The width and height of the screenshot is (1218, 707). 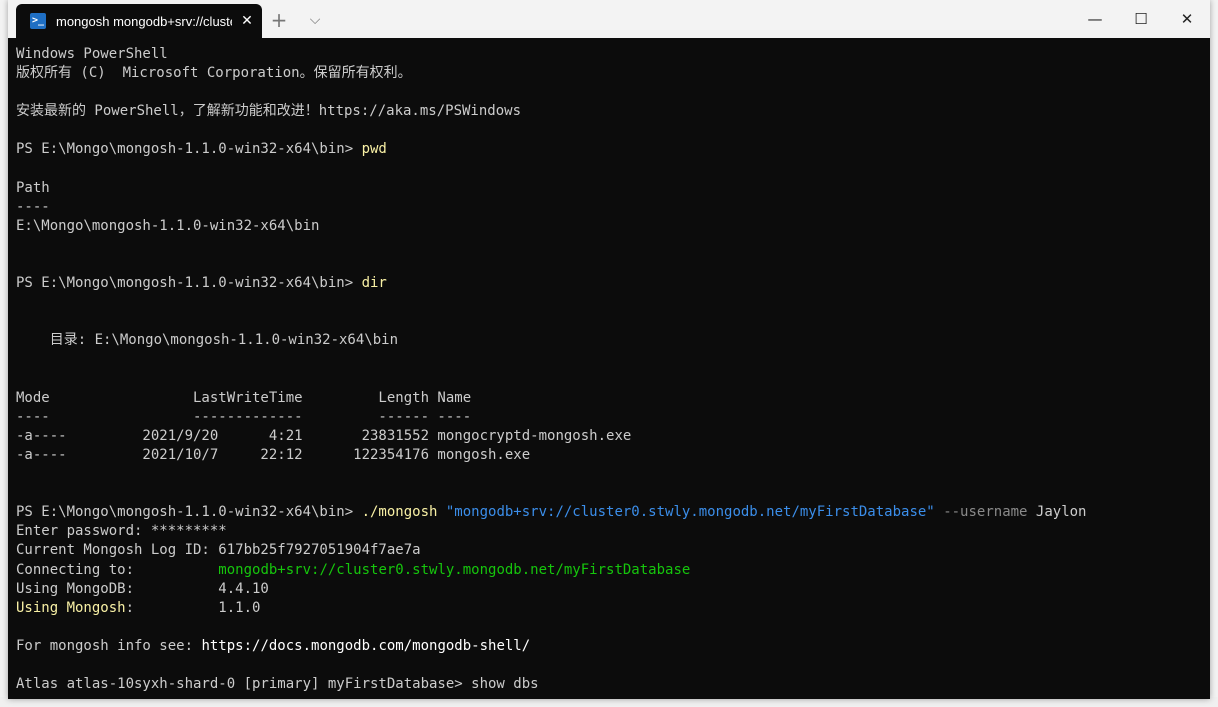 I want to click on close-button: ✕, so click(x=1187, y=19).